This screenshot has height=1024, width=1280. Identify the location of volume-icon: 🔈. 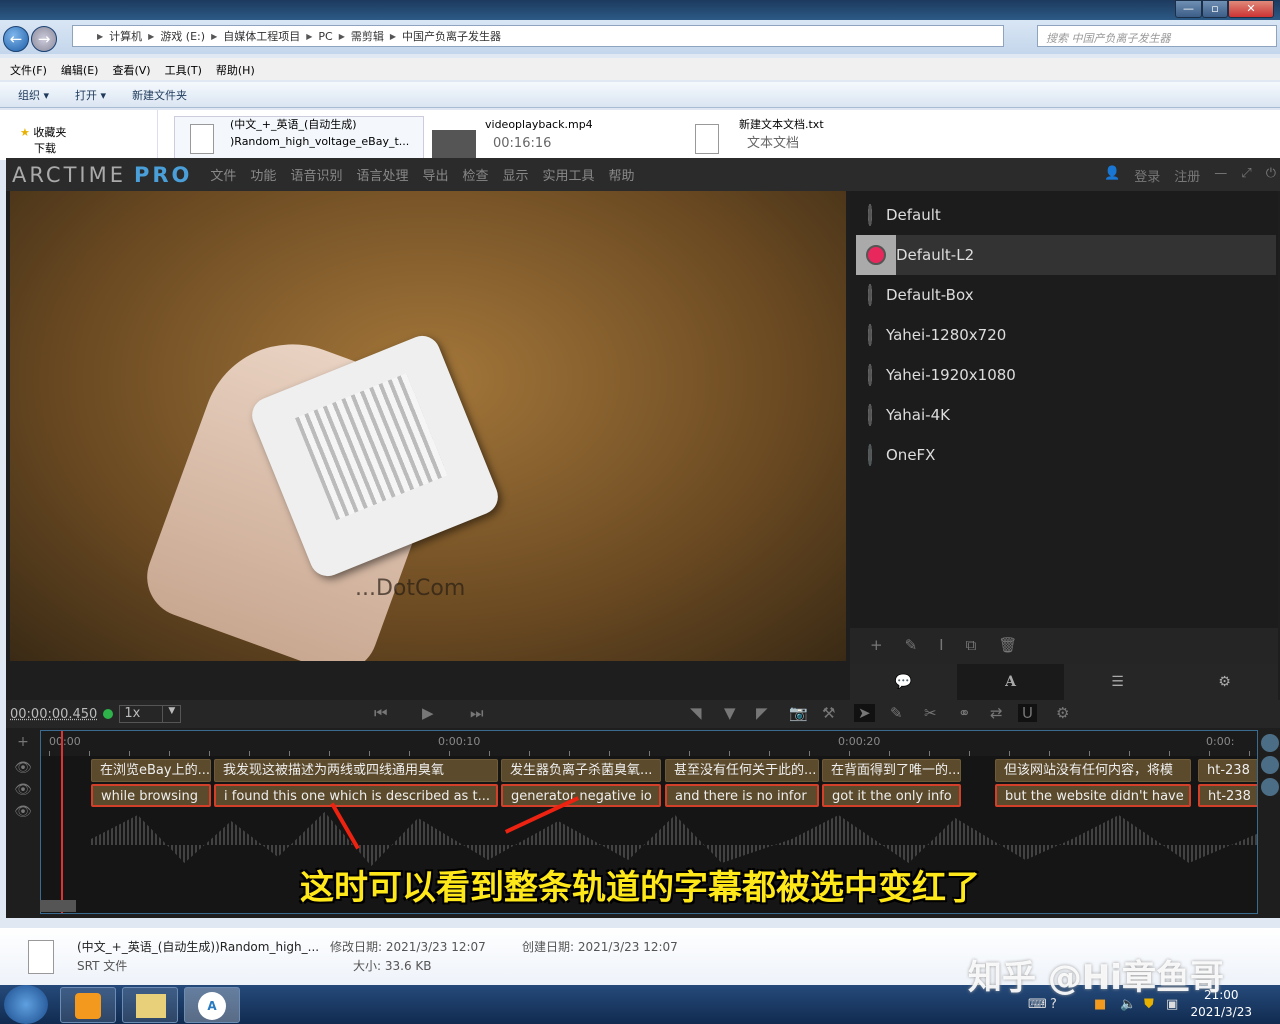
(1128, 1004).